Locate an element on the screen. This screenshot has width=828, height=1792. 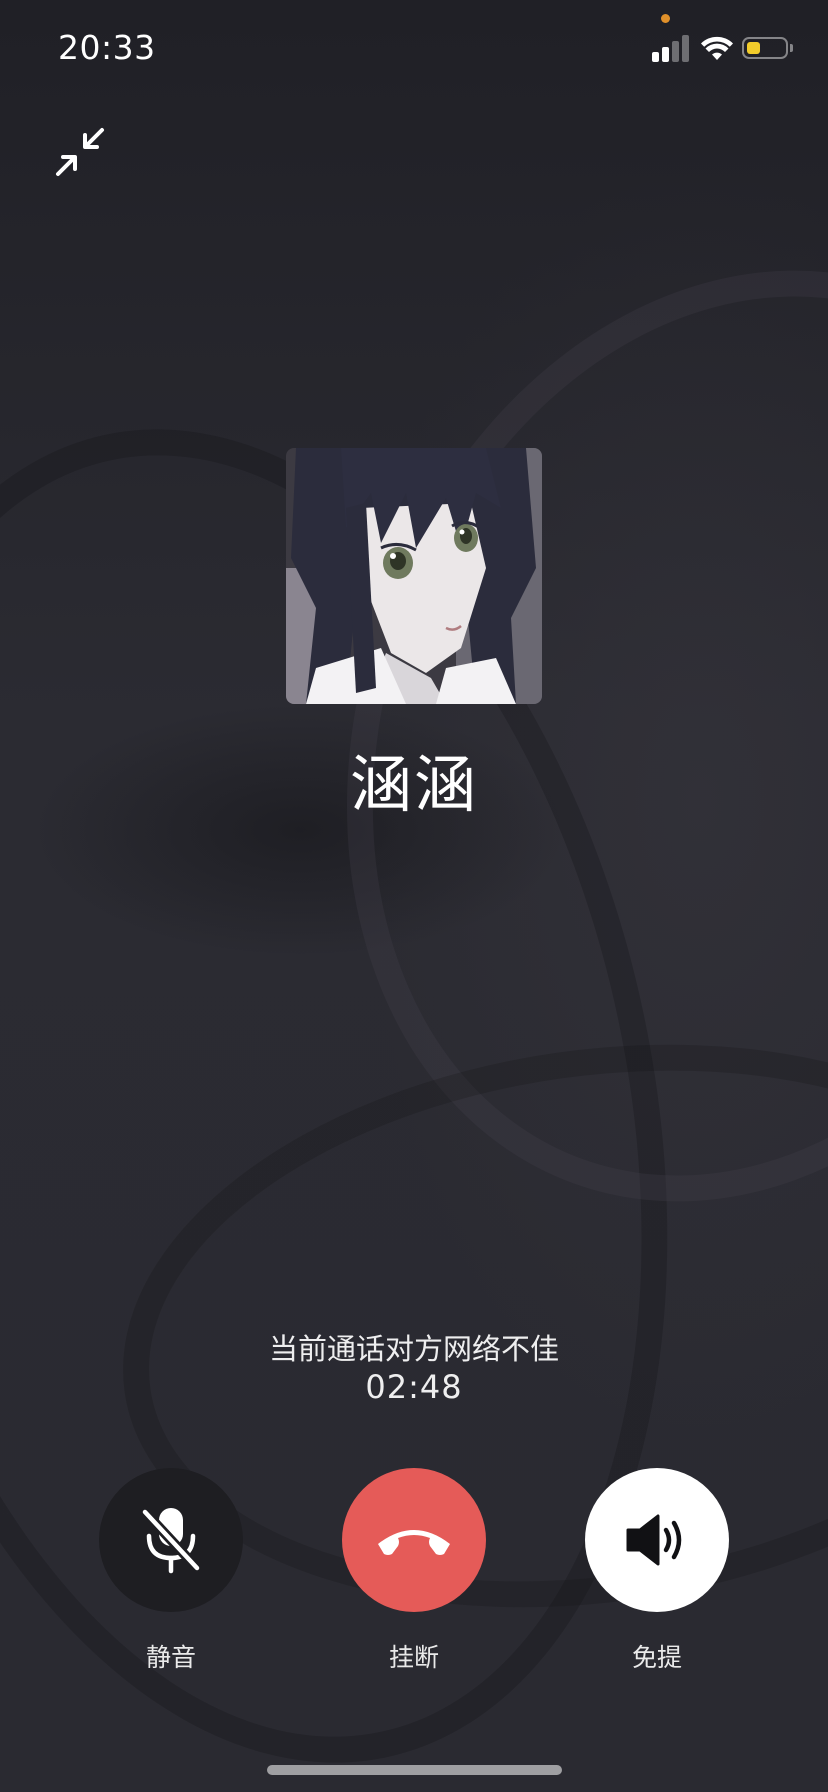
battery-level is located at coordinates (753, 48).